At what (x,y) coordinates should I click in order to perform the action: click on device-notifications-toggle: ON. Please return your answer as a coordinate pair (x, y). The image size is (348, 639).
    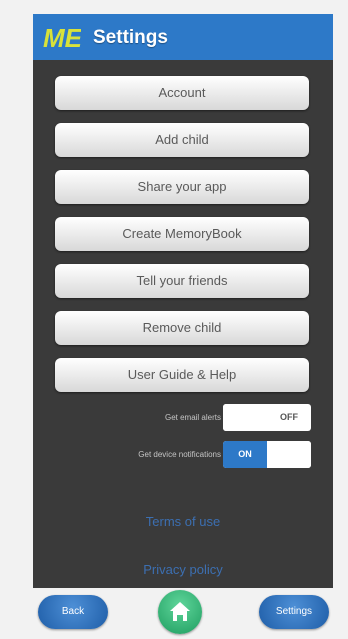
    Looking at the image, I should click on (267, 454).